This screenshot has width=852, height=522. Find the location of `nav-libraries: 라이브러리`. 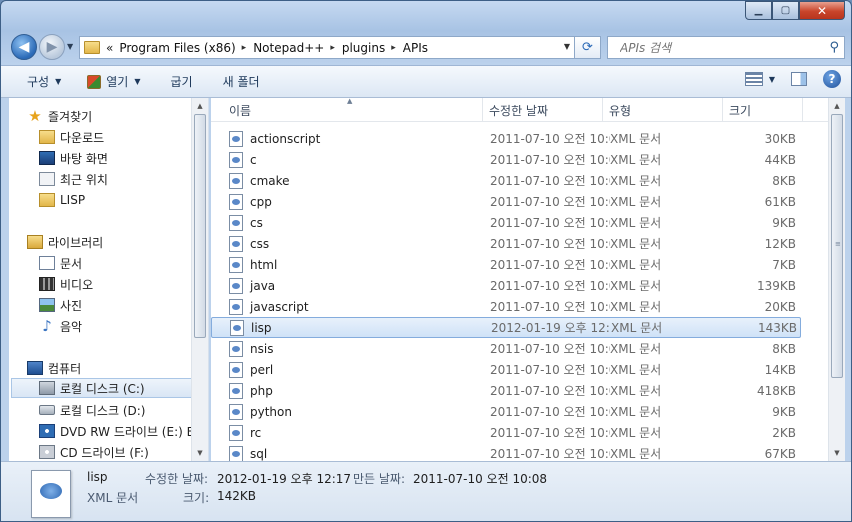

nav-libraries: 라이브러리 is located at coordinates (117, 242).